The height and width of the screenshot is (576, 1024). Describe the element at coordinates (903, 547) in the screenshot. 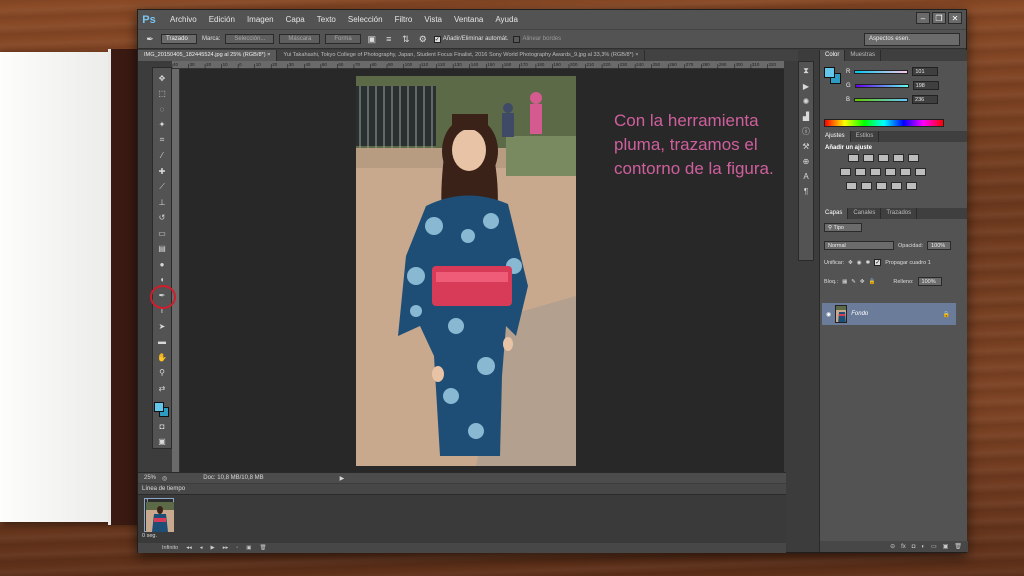

I see `layer-style-icon: fx` at that location.